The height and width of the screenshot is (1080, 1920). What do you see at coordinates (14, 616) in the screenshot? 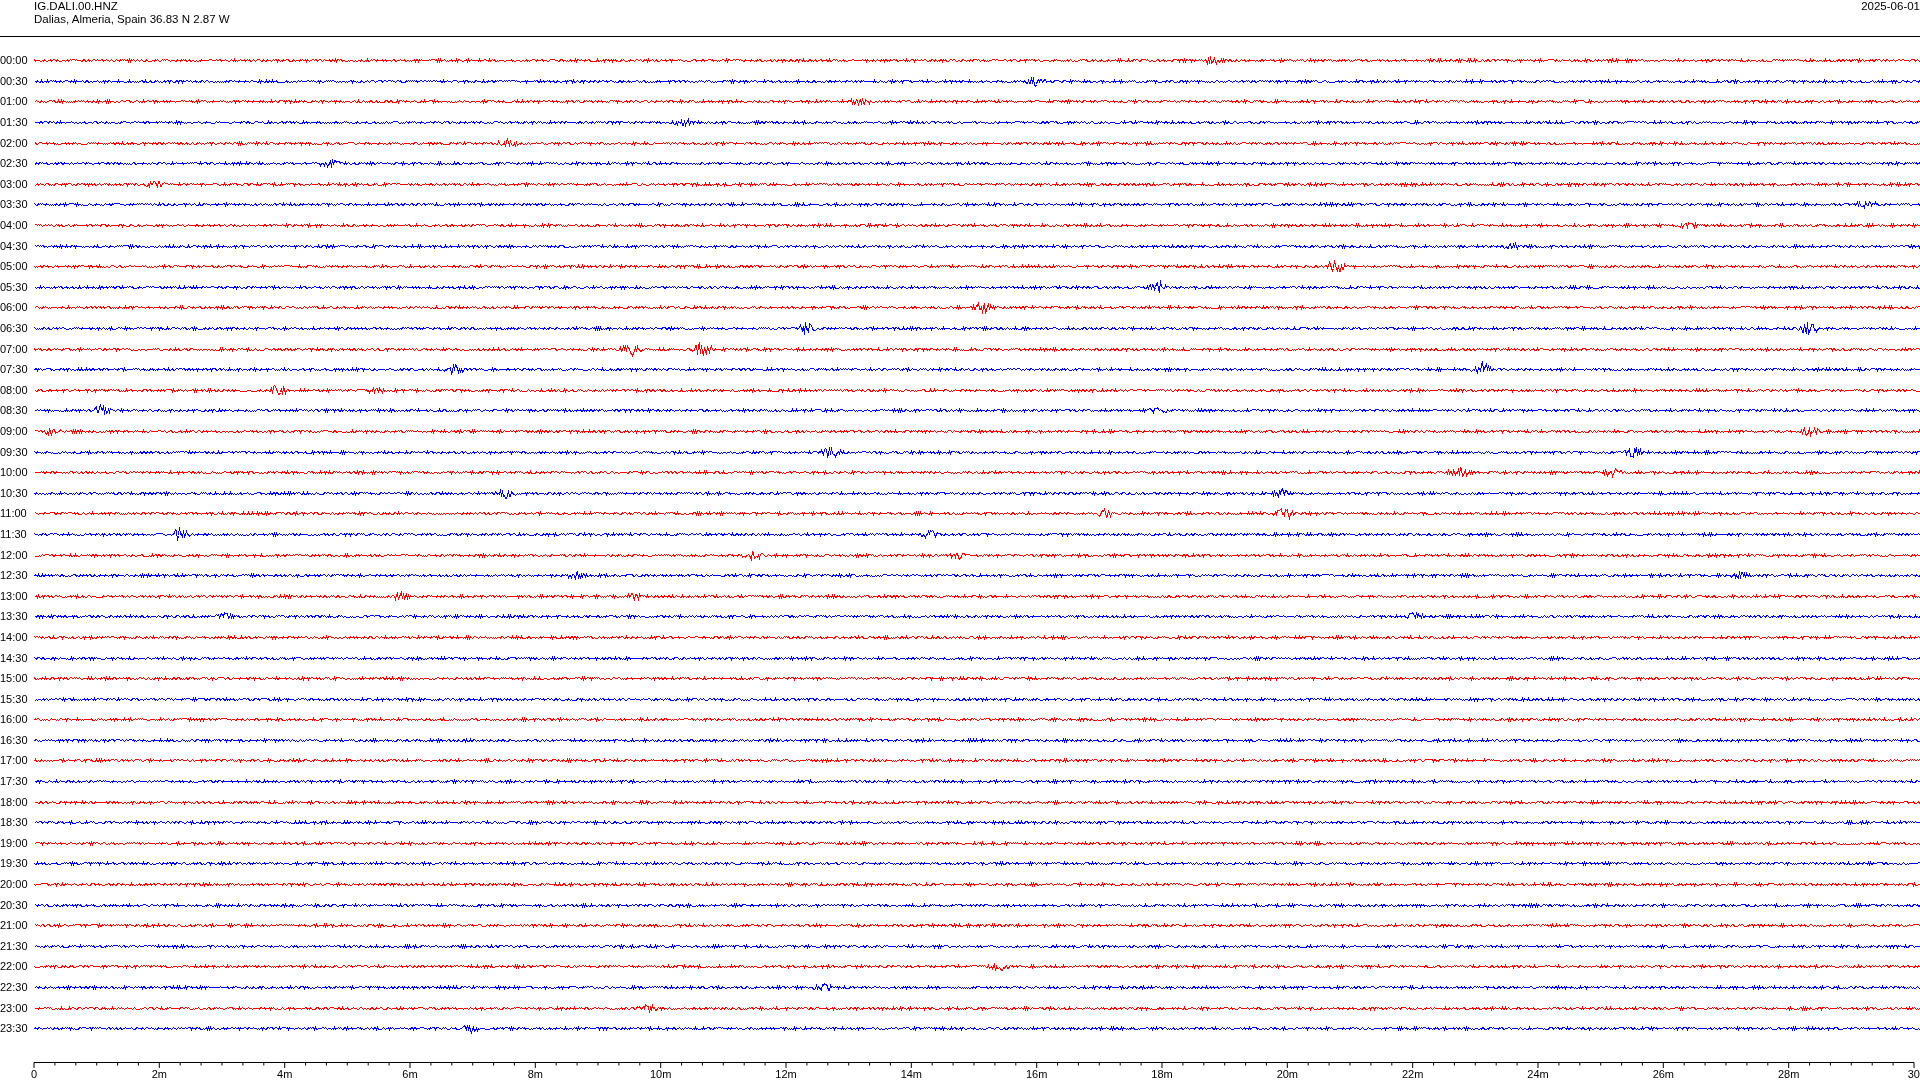
I see `time-label: 13:30` at bounding box center [14, 616].